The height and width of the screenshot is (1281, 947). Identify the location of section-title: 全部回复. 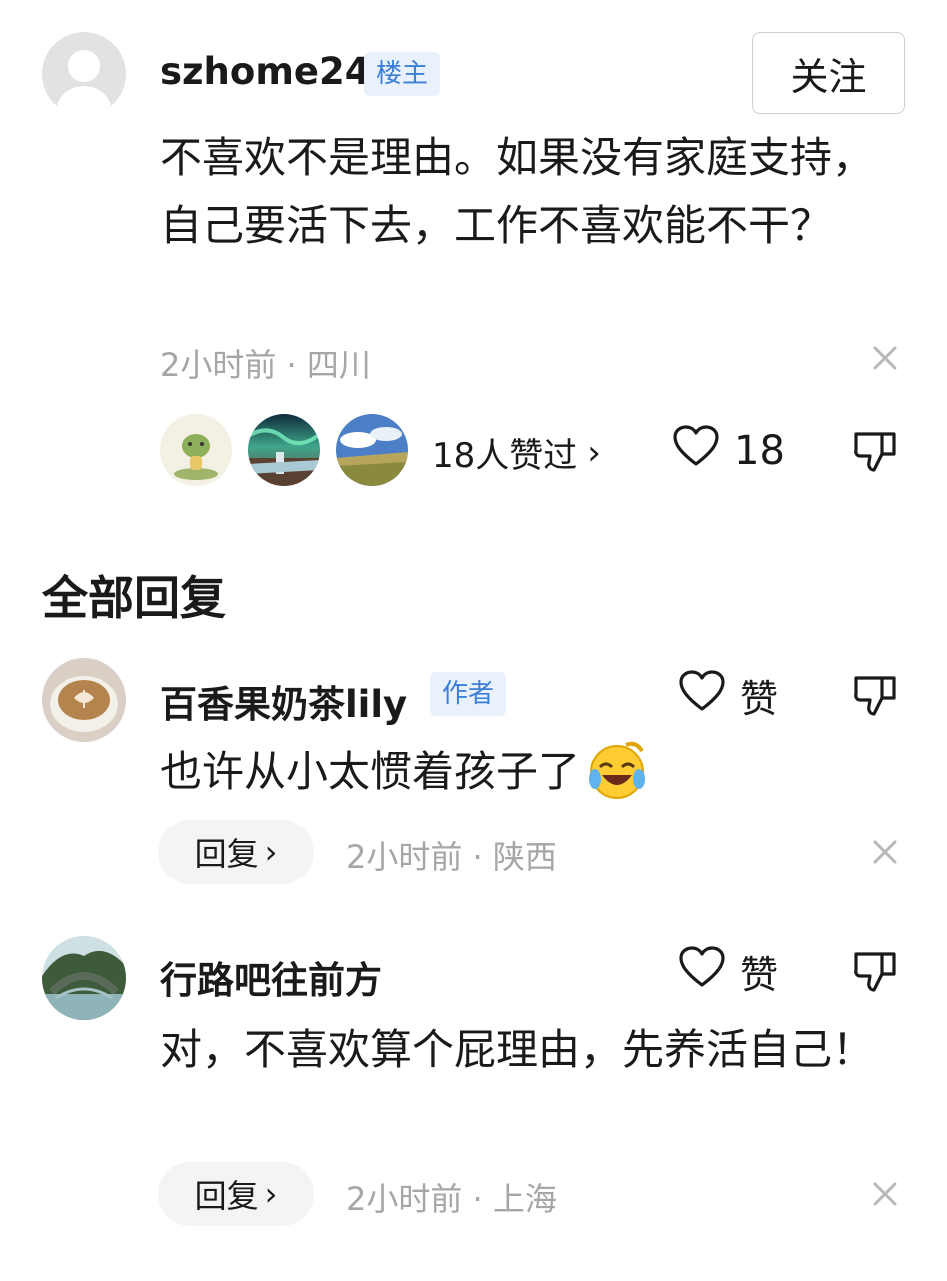
(134, 598).